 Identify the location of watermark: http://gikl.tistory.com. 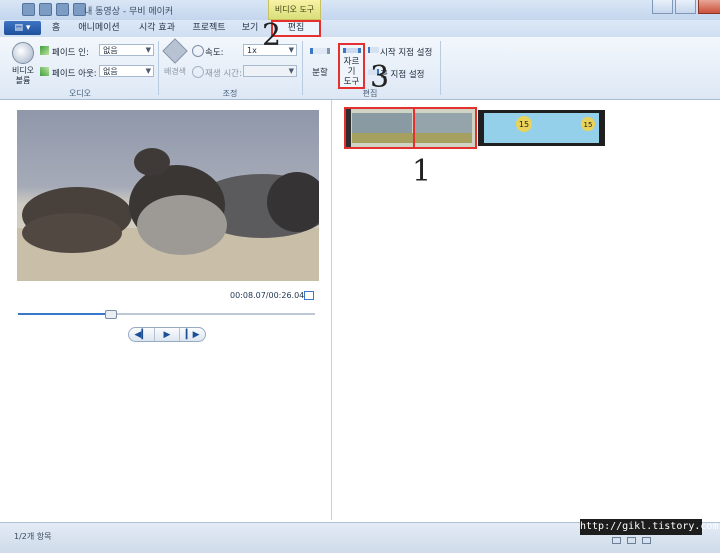
(649, 527).